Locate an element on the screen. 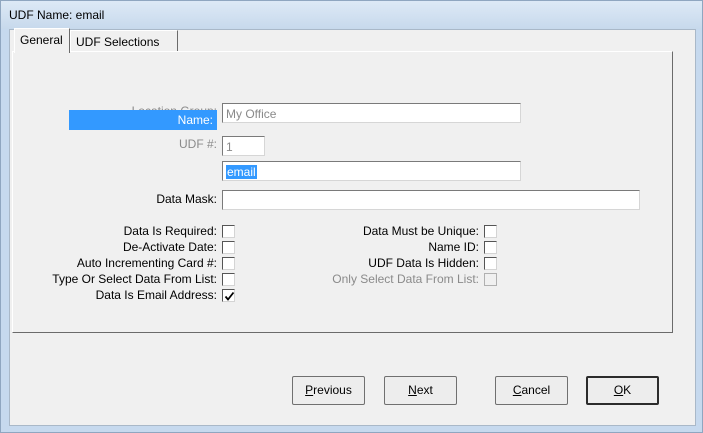 The height and width of the screenshot is (433, 703). location-group-field: My Office is located at coordinates (371, 113).